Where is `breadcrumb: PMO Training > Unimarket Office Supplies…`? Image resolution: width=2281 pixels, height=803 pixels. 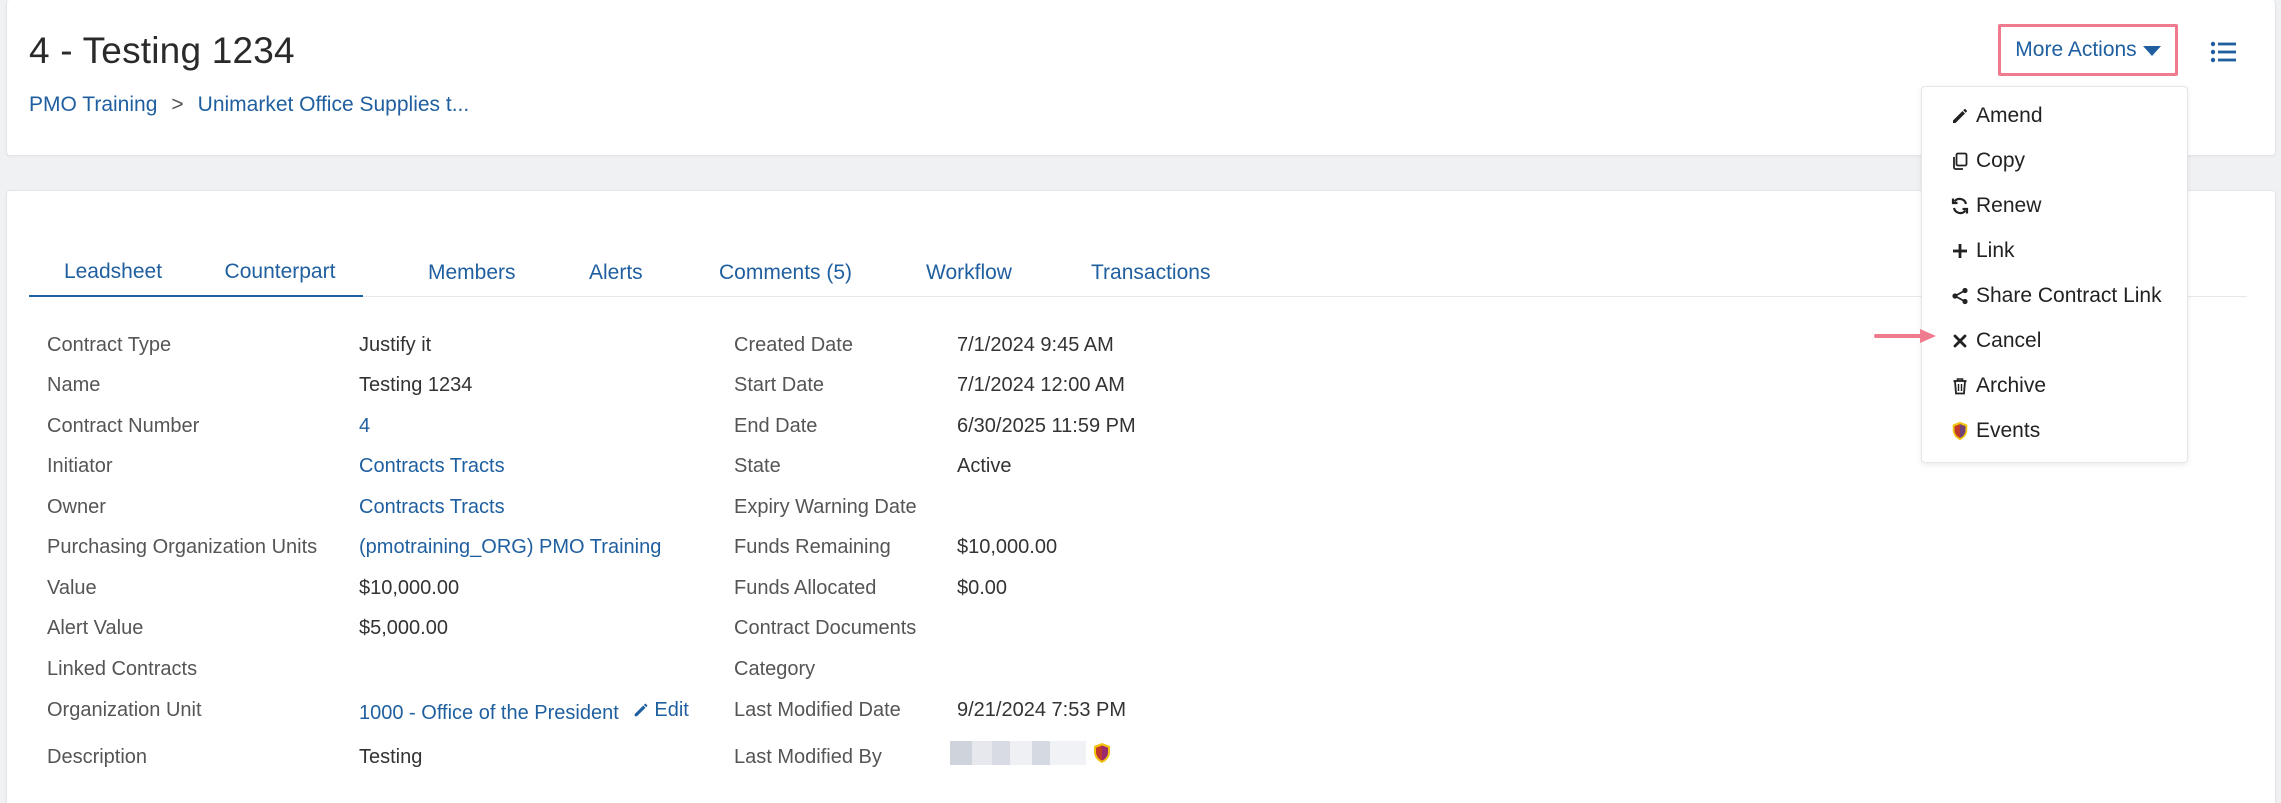
breadcrumb: PMO Training > Unimarket Office Supplies… is located at coordinates (249, 105).